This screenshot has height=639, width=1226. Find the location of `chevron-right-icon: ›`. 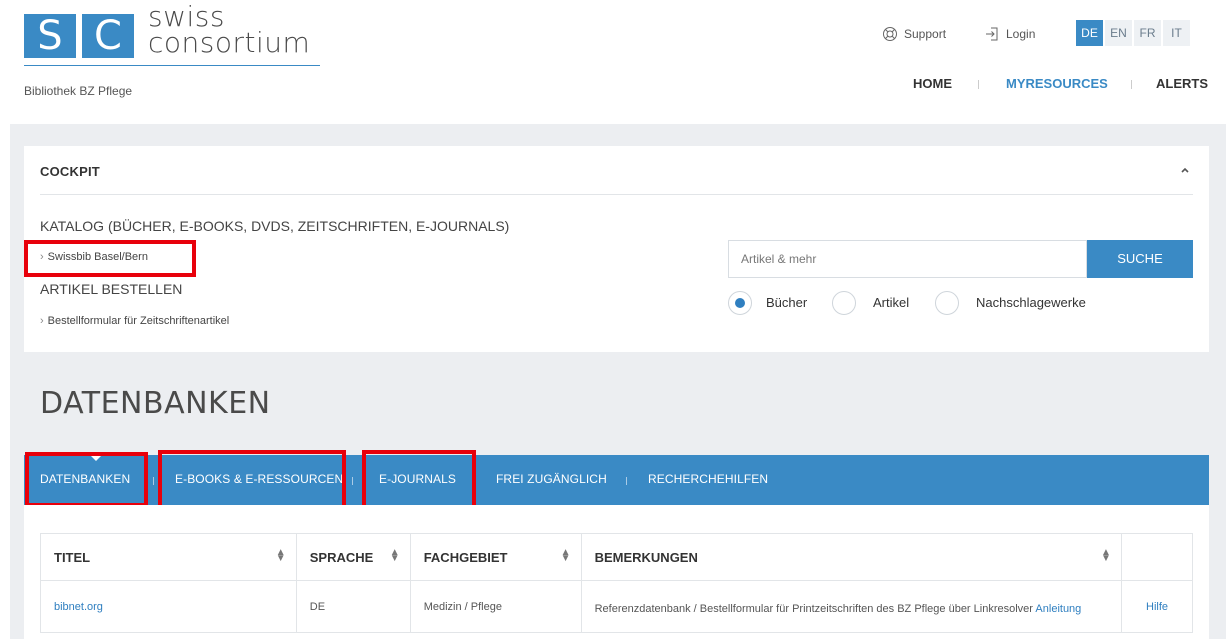

chevron-right-icon: › is located at coordinates (42, 321).